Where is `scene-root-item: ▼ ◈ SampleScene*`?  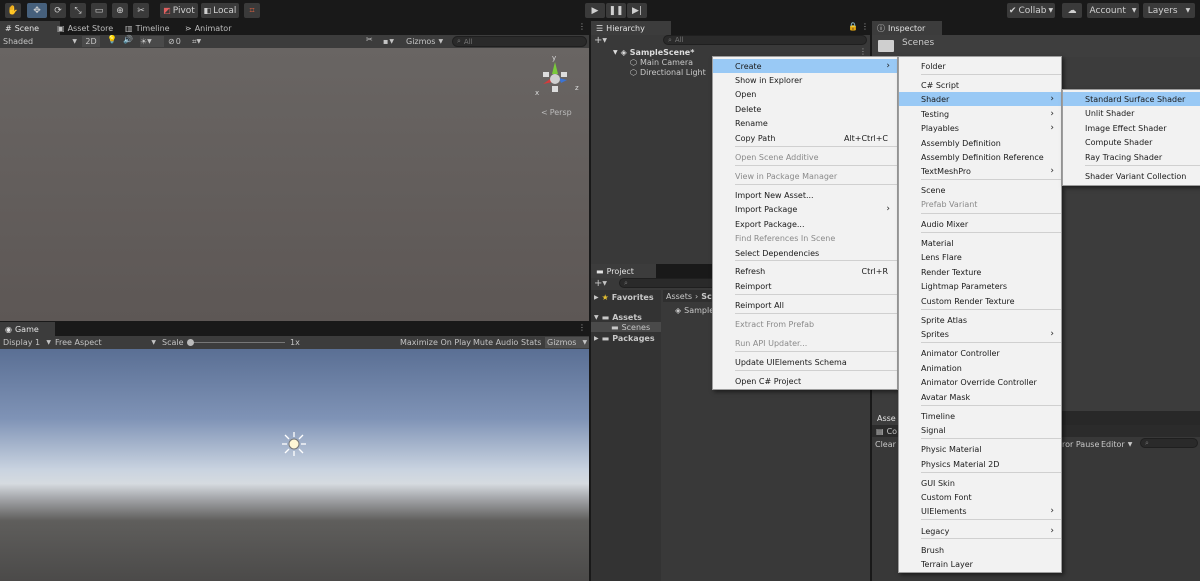 scene-root-item: ▼ ◈ SampleScene* is located at coordinates (653, 52).